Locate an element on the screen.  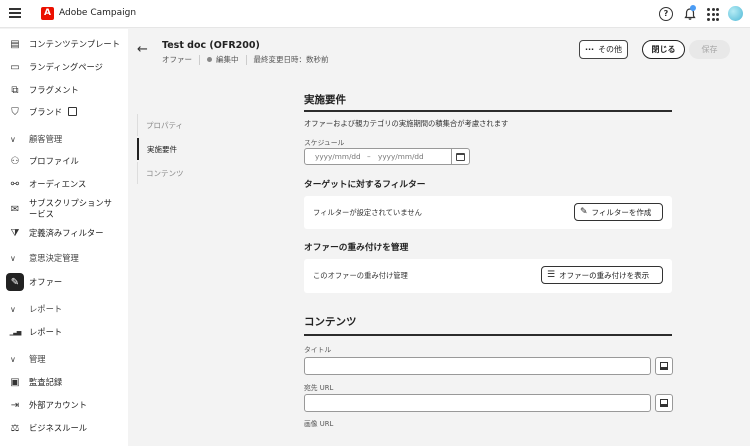
app-name: Adobe Campaign is located at coordinates (98, 13).